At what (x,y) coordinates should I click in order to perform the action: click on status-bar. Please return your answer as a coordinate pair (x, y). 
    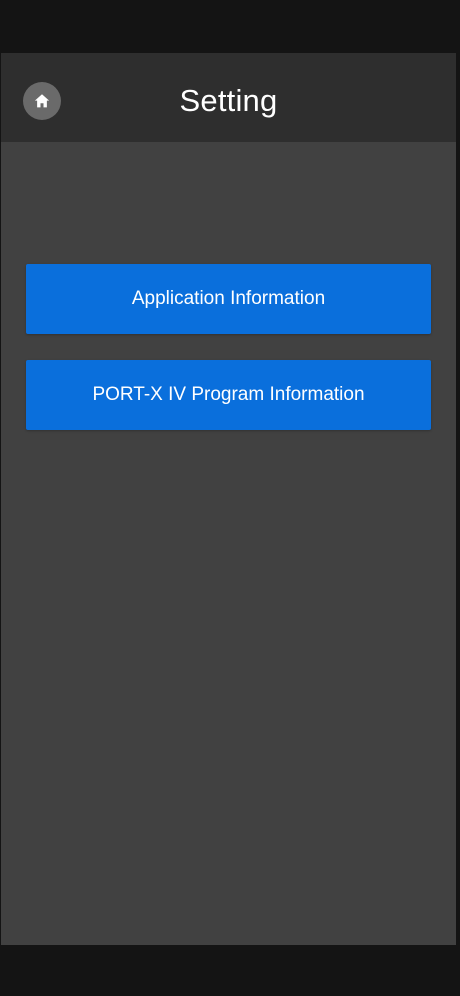
    Looking at the image, I should click on (230, 26).